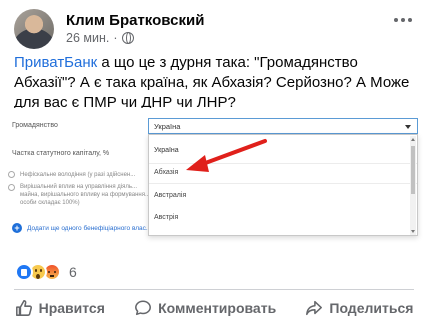 The image size is (428, 329). Describe the element at coordinates (135, 20) in the screenshot. I see `author-name: Клим Братковский` at that location.